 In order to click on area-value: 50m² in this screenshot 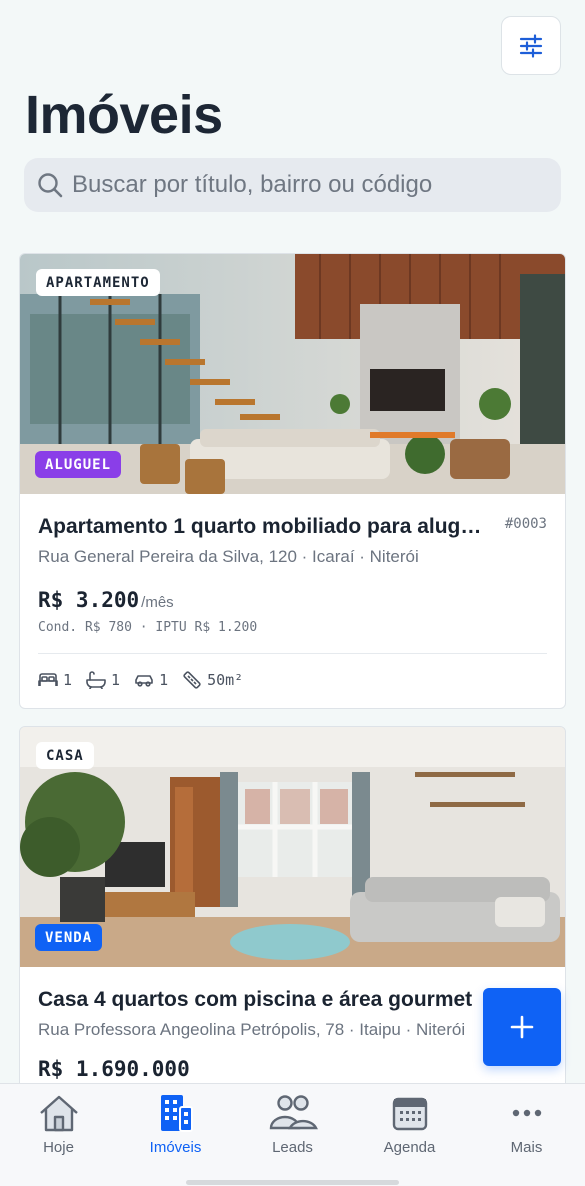, I will do `click(225, 680)`.